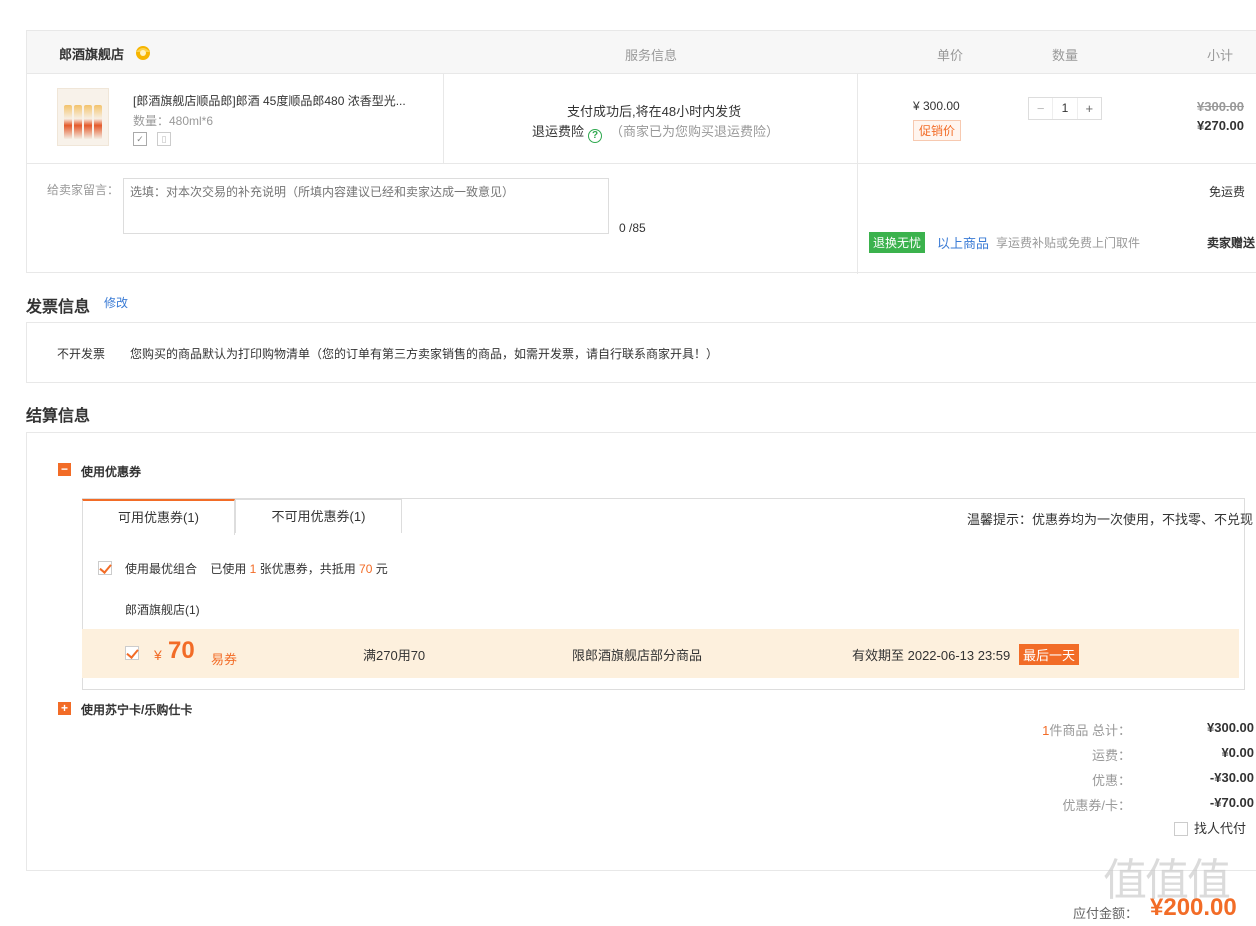 The height and width of the screenshot is (926, 1256). I want to click on coupon-card-amount: -¥70.00, so click(1231, 802).